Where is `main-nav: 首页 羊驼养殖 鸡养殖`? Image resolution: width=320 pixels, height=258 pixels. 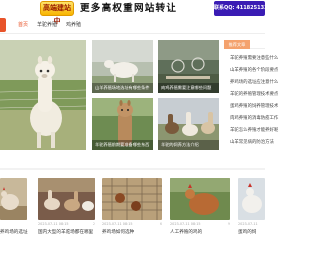
main-nav: 首页 羊驼养殖 鸡养殖 is located at coordinates (132, 25).